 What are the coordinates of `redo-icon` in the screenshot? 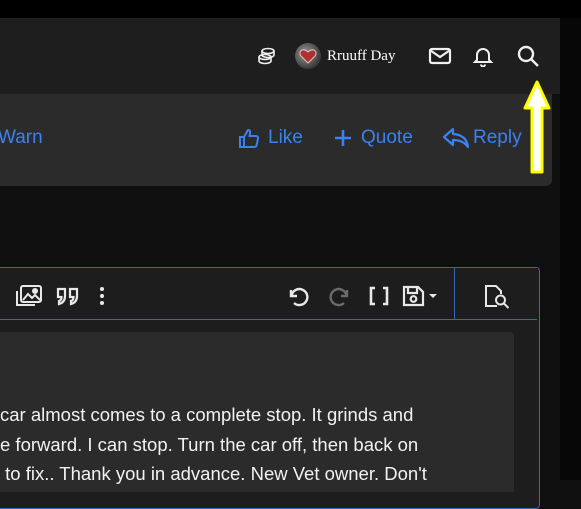 It's located at (340, 296).